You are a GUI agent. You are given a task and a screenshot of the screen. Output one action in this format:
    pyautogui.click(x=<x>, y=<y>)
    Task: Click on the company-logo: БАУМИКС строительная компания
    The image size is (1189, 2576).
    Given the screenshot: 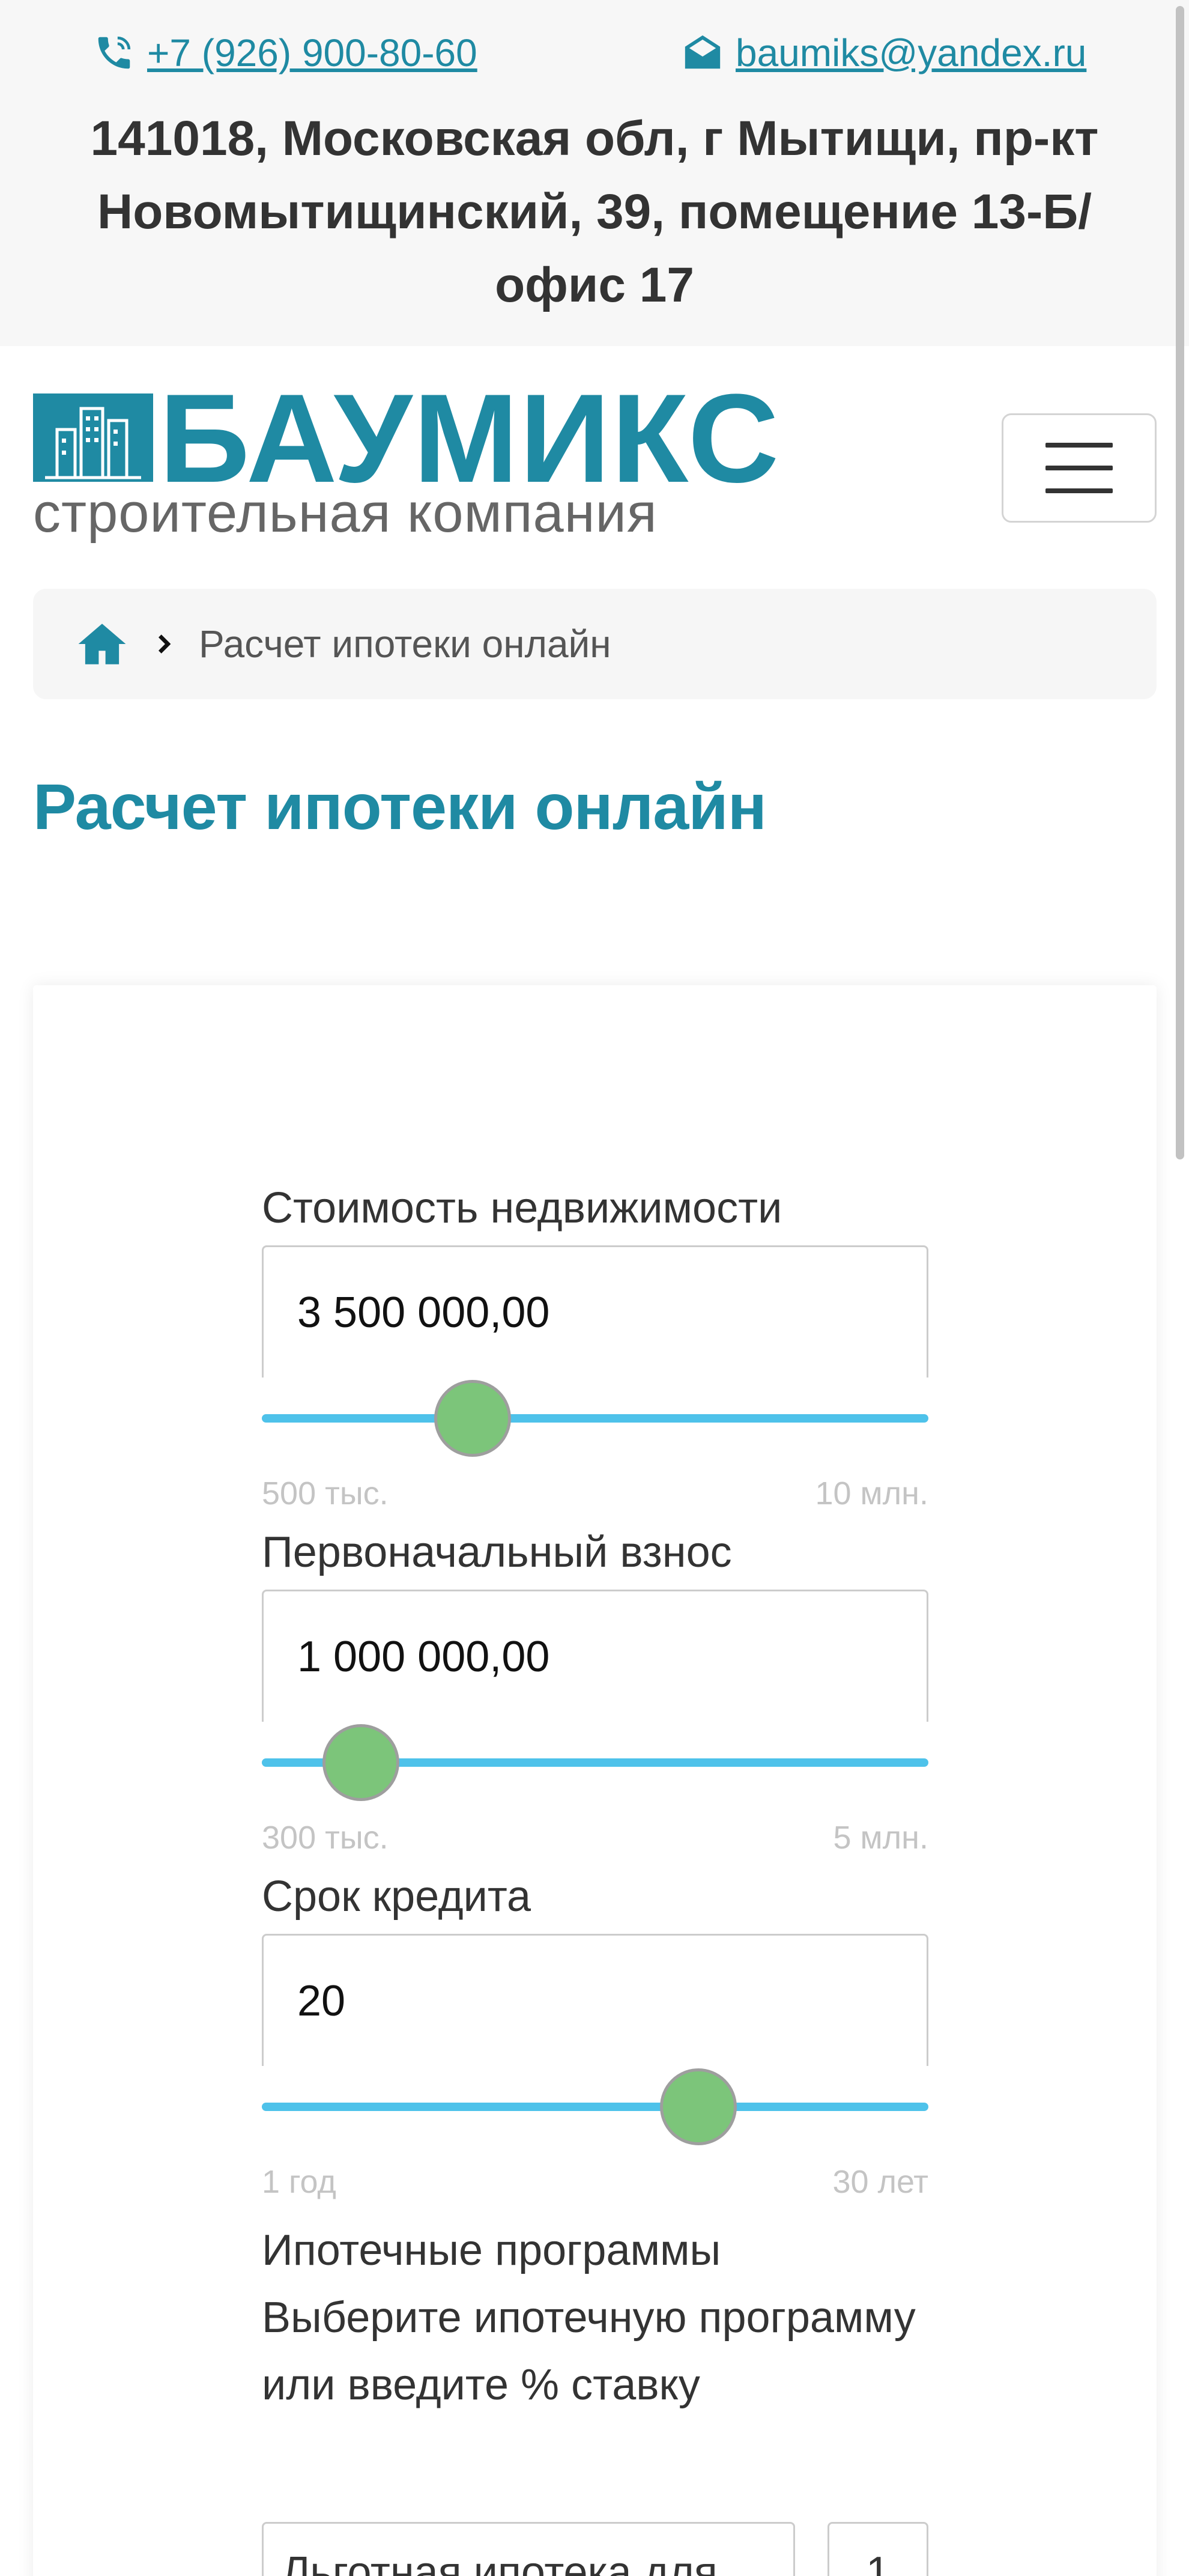 What is the action you would take?
    pyautogui.click(x=406, y=458)
    